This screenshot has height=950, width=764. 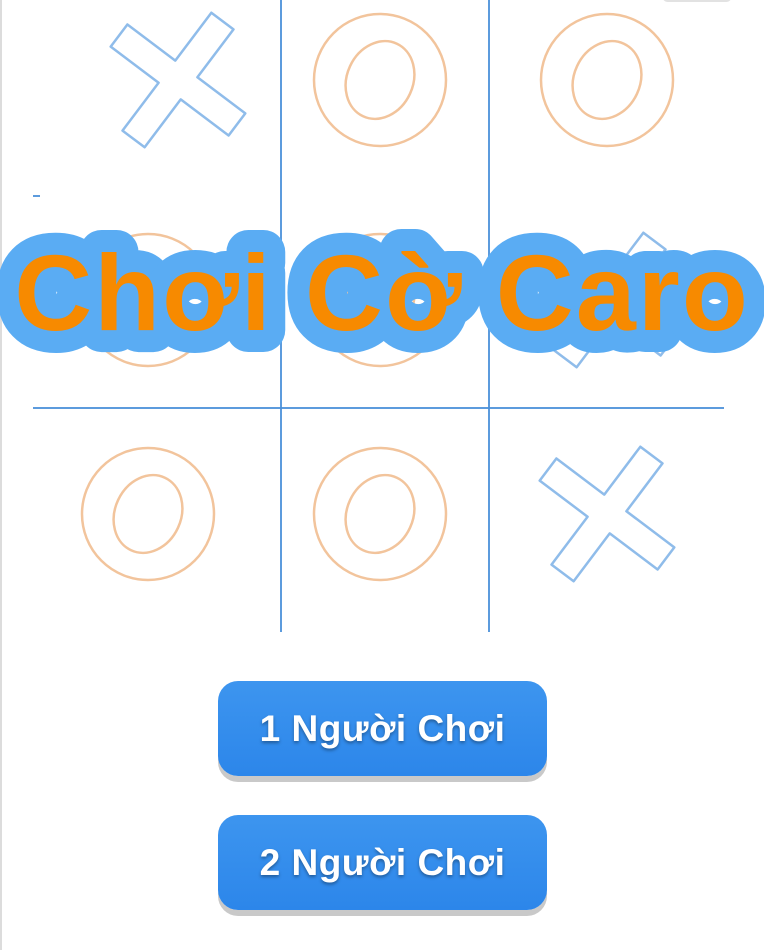 I want to click on game-title-text: Chơi Cờ Caro, so click(x=382, y=292).